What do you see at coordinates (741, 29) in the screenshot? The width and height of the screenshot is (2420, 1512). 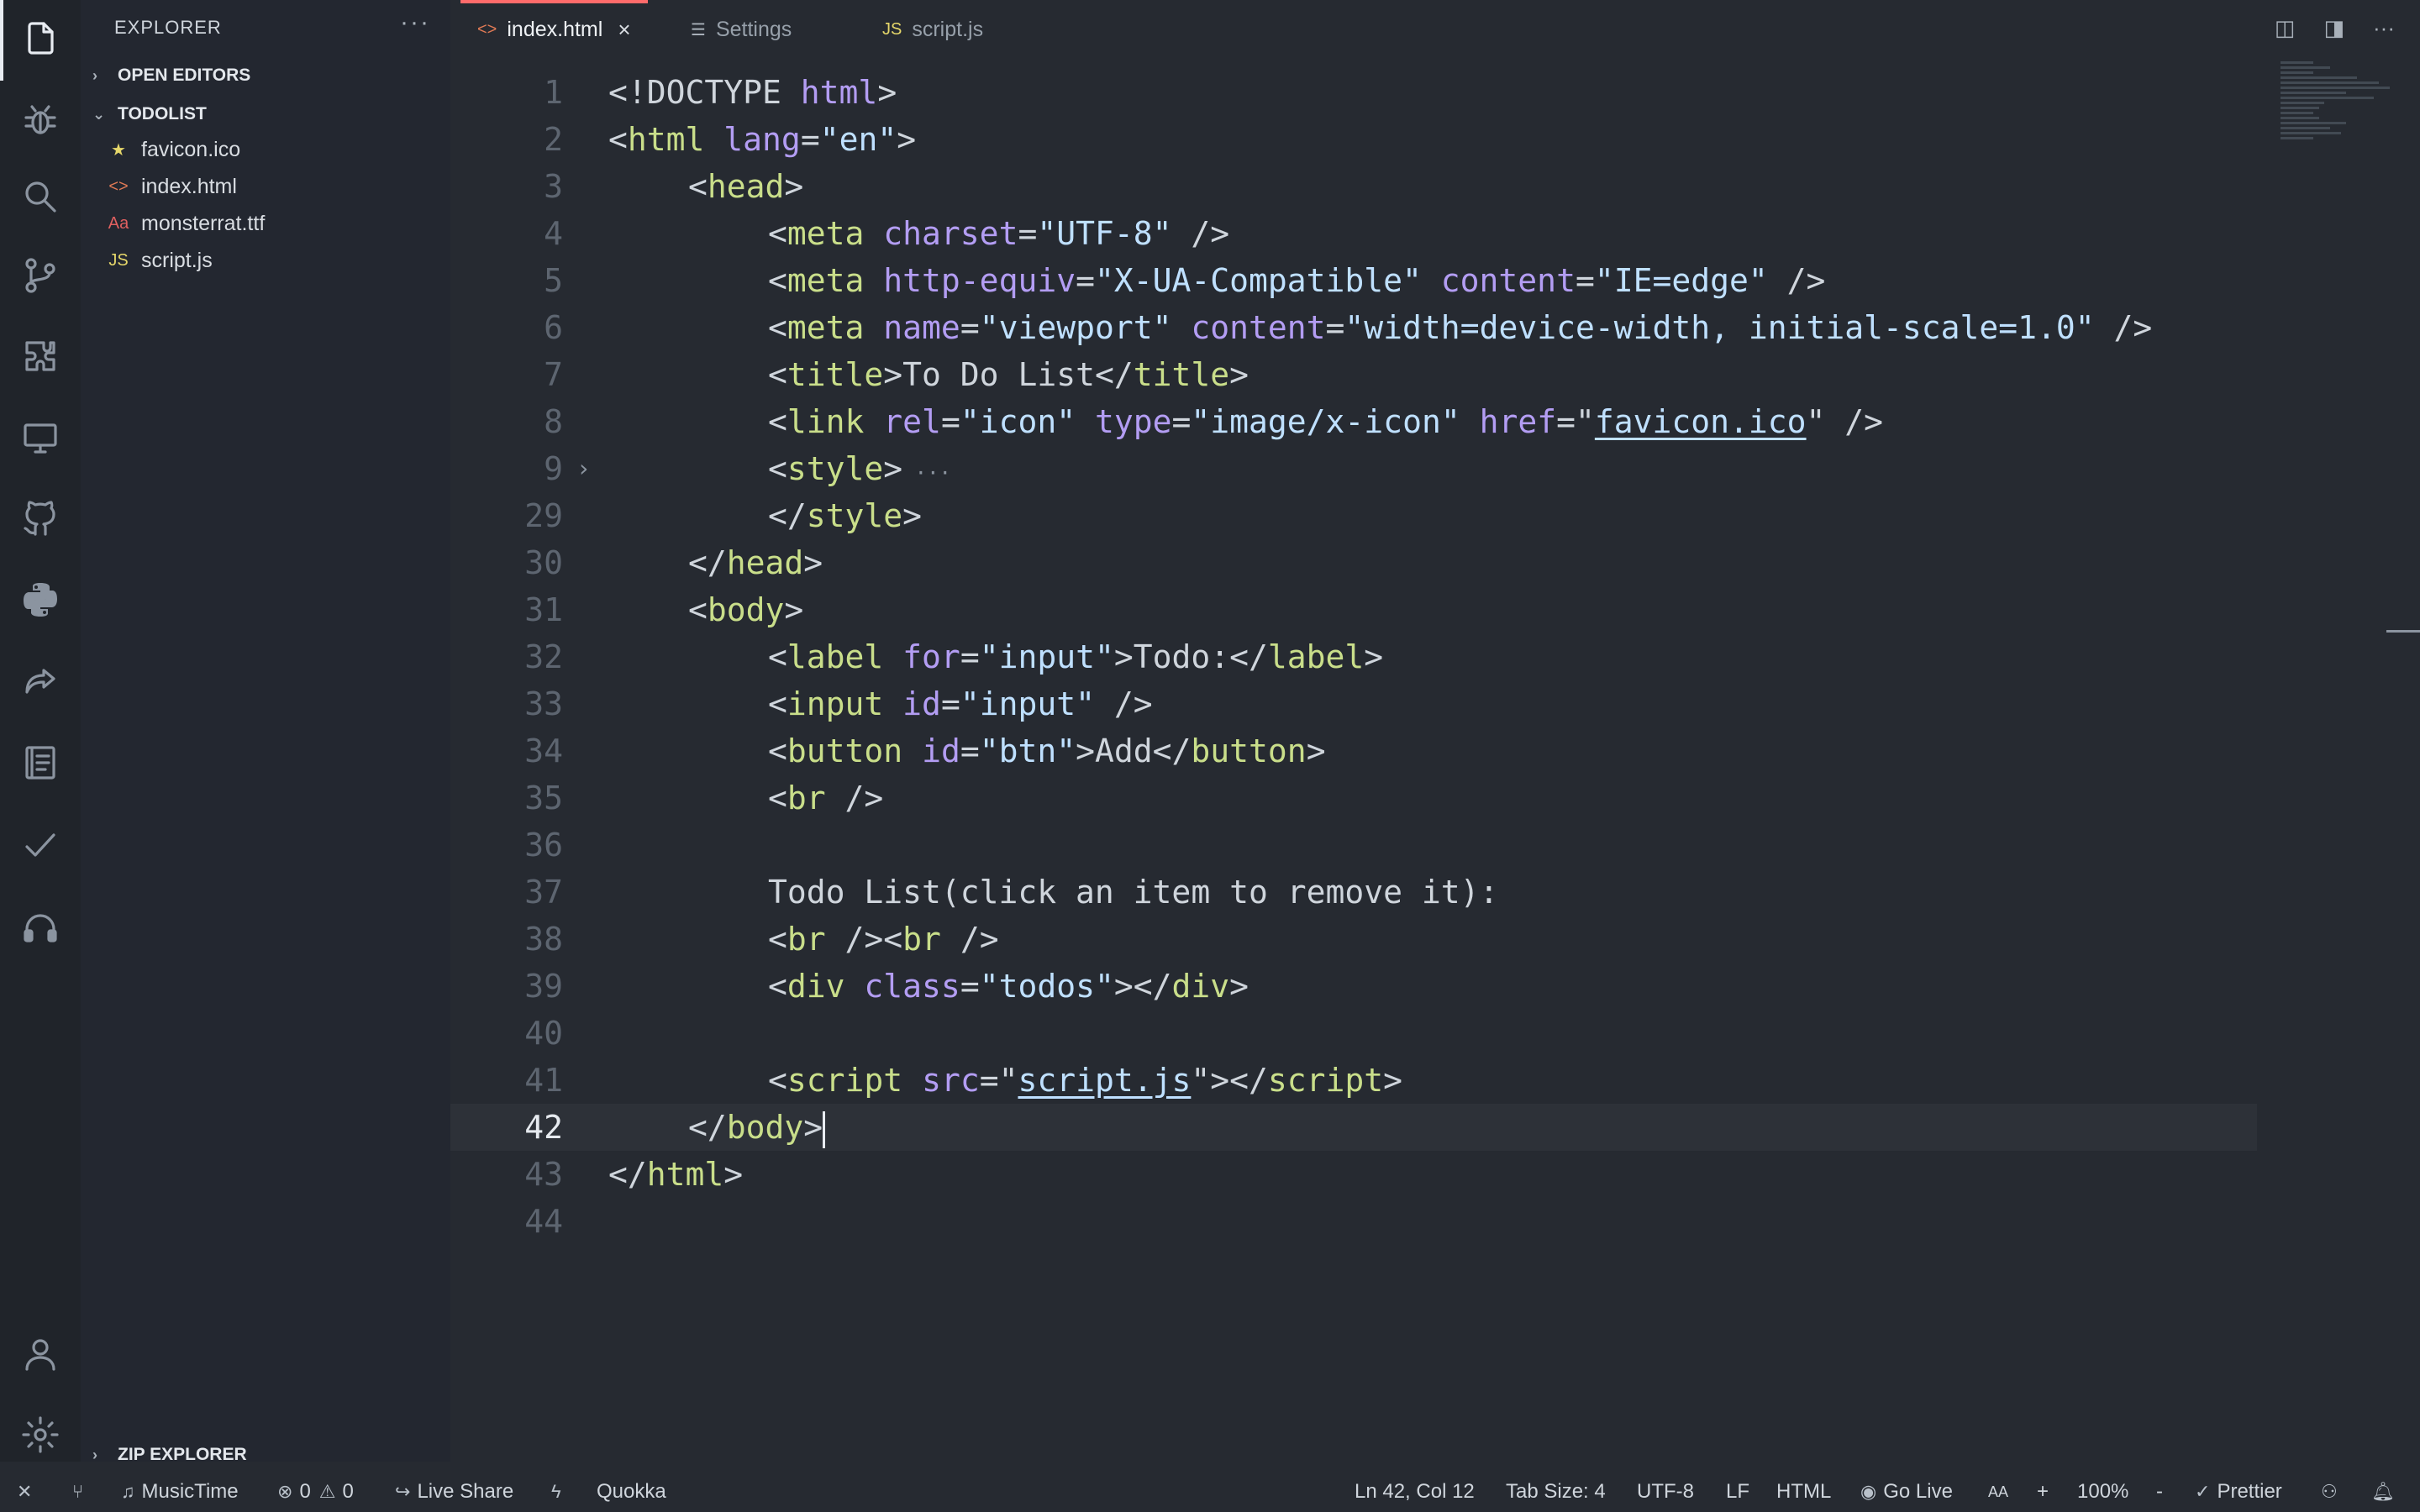 I see `tab-settings: ☰ Settings` at bounding box center [741, 29].